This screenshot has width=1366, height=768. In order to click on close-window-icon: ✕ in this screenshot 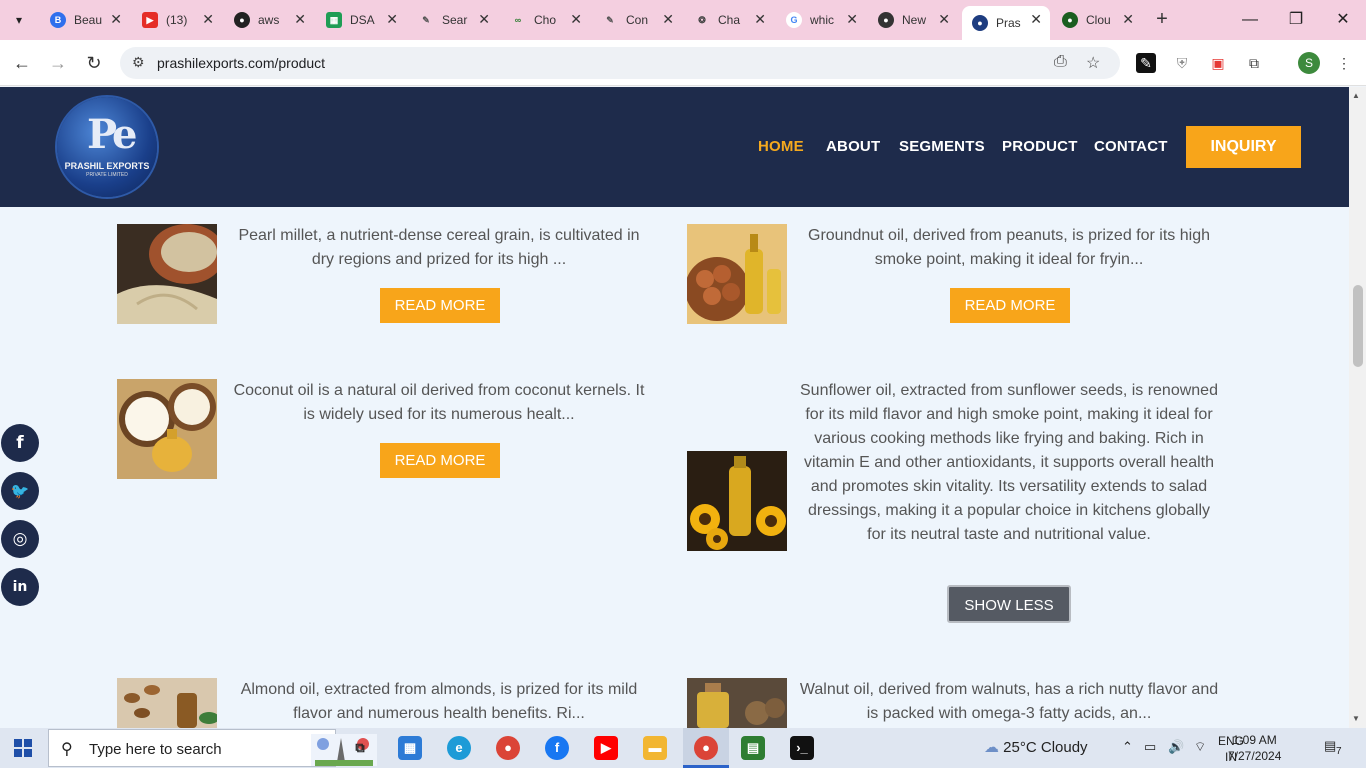, I will do `click(1343, 20)`.